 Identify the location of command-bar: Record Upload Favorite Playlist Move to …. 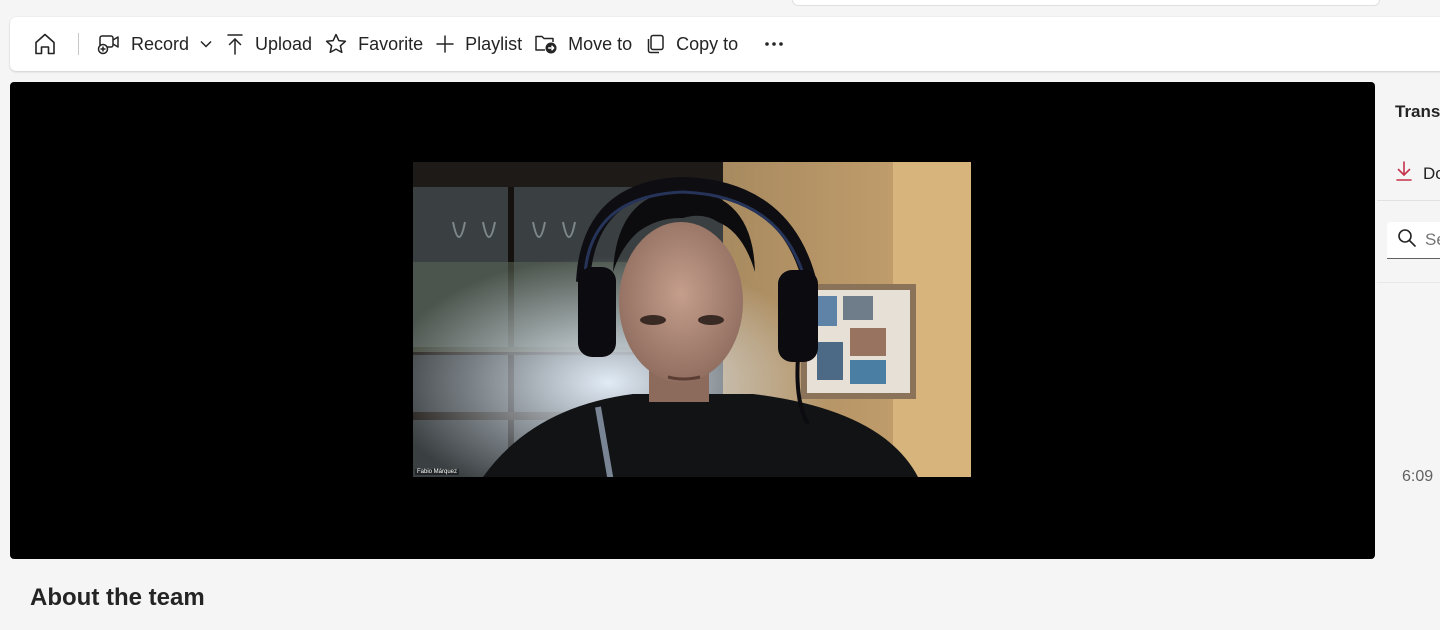
(725, 44).